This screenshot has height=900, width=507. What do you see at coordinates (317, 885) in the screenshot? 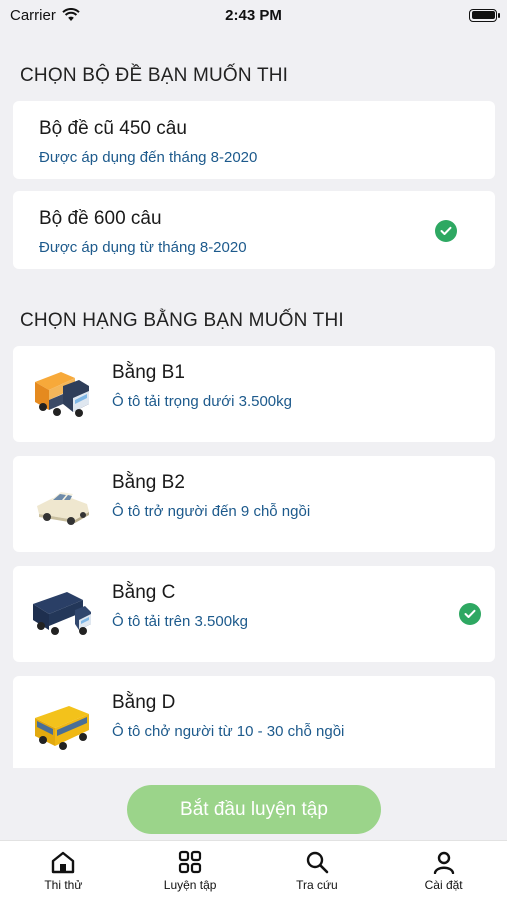
I see `tab-label: Tra cứu` at bounding box center [317, 885].